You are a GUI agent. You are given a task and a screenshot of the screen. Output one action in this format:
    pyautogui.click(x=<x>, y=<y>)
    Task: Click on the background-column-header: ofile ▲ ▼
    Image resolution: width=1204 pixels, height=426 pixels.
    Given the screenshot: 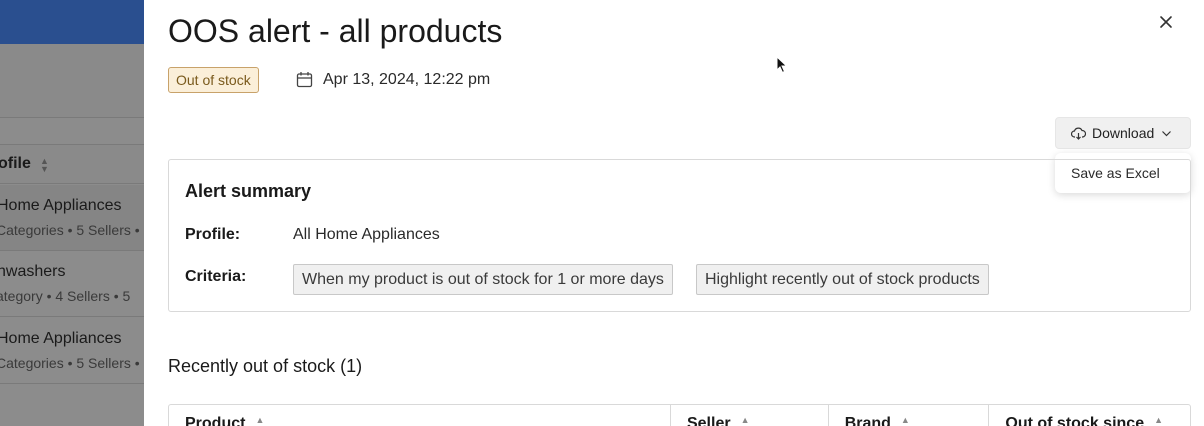 What is the action you would take?
    pyautogui.click(x=72, y=164)
    